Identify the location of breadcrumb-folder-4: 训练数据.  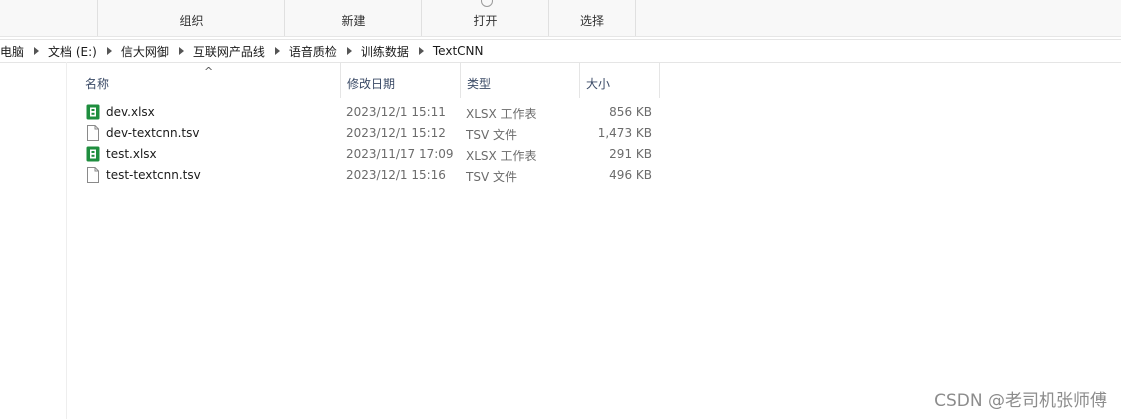
(385, 51).